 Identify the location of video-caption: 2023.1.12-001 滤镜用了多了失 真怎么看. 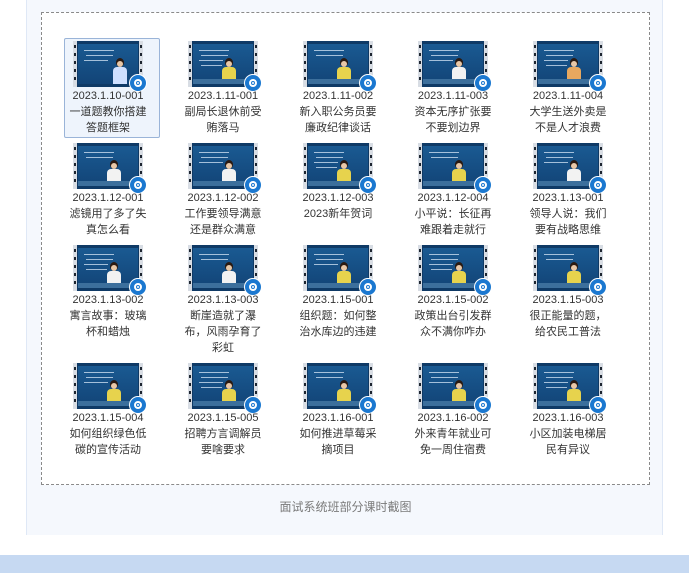
(108, 214).